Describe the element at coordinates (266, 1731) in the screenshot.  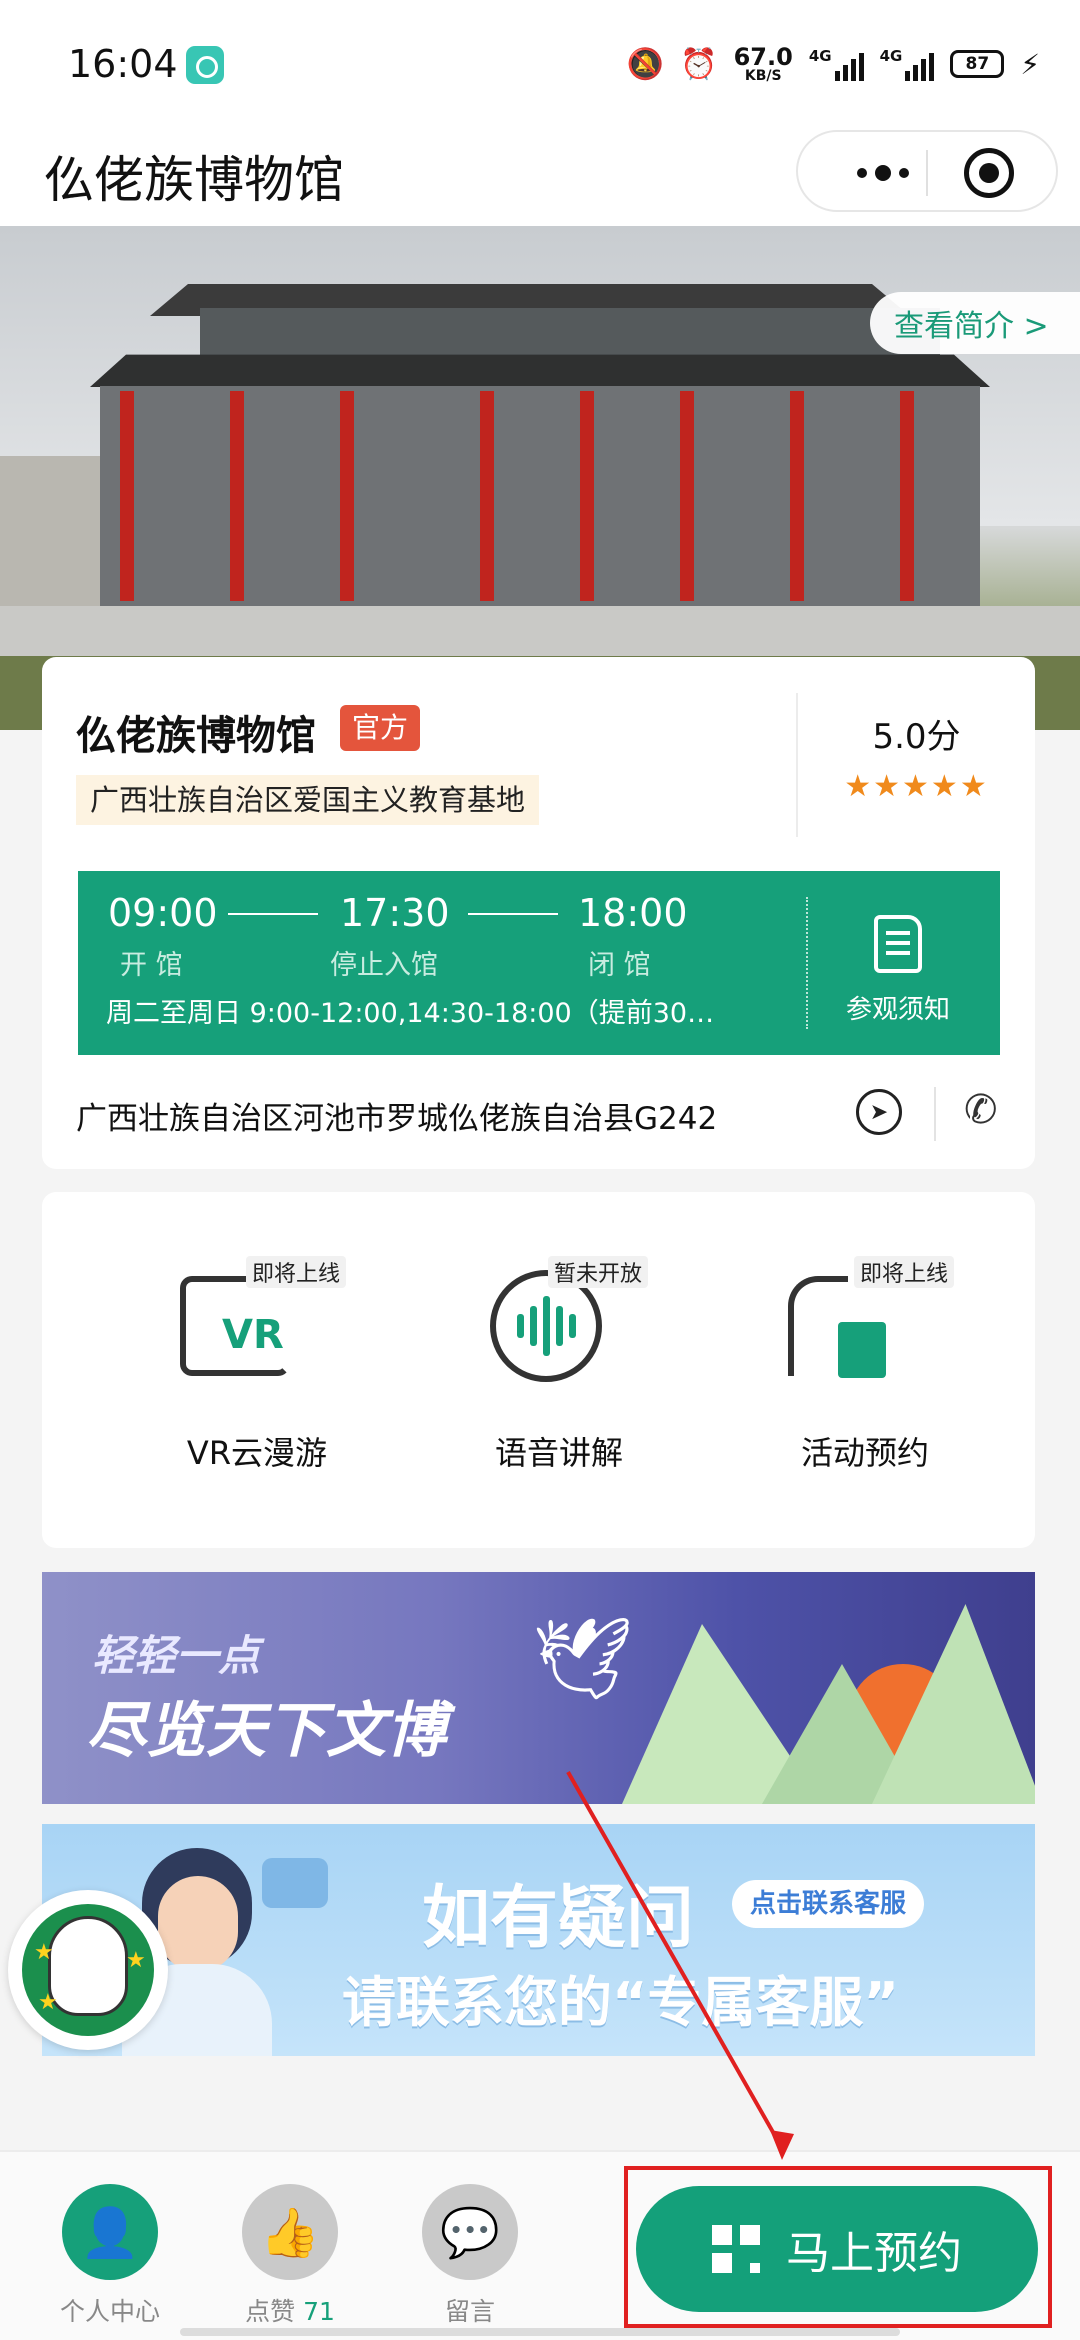
I see `banner-title: 尽览天下文博` at that location.